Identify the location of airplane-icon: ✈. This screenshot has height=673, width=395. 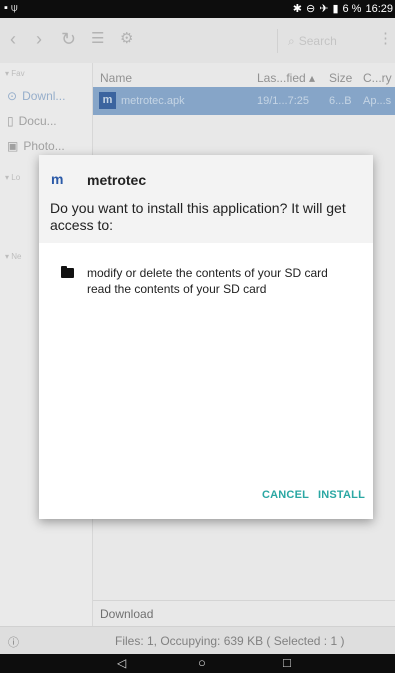
(324, 9).